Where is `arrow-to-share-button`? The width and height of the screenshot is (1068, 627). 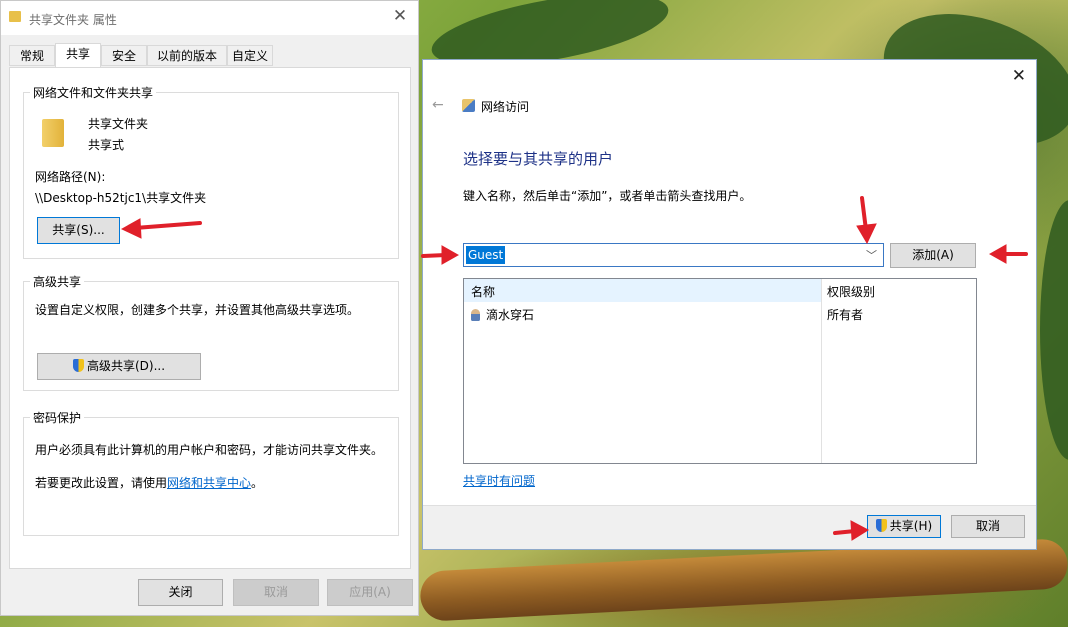 arrow-to-share-button is located at coordinates (161, 228).